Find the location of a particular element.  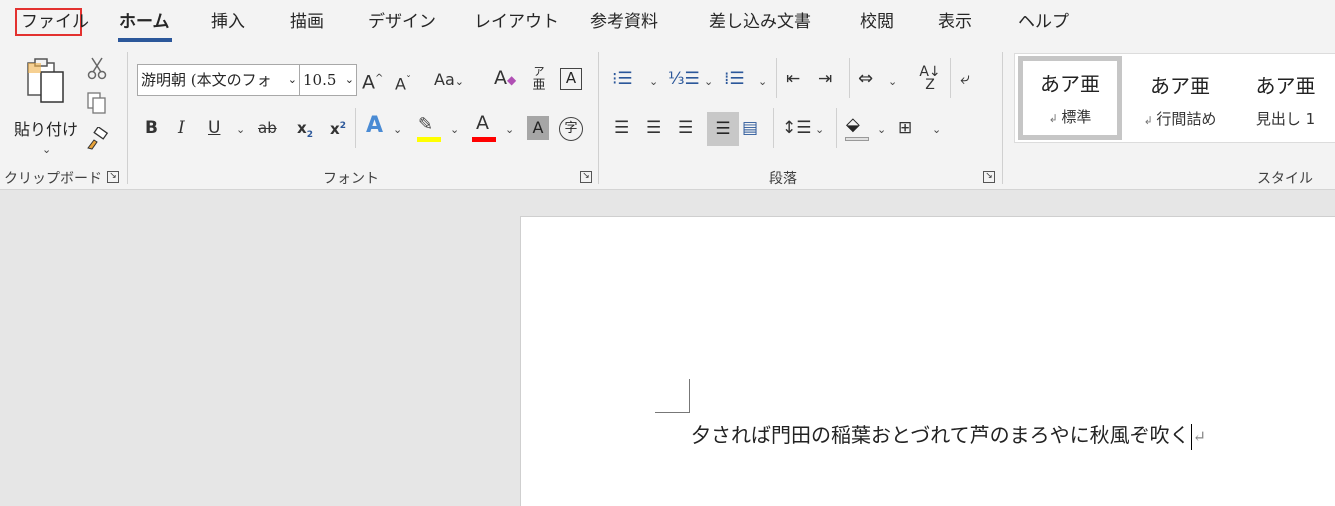

tab-help: ヘルプ is located at coordinates (1043, 22).